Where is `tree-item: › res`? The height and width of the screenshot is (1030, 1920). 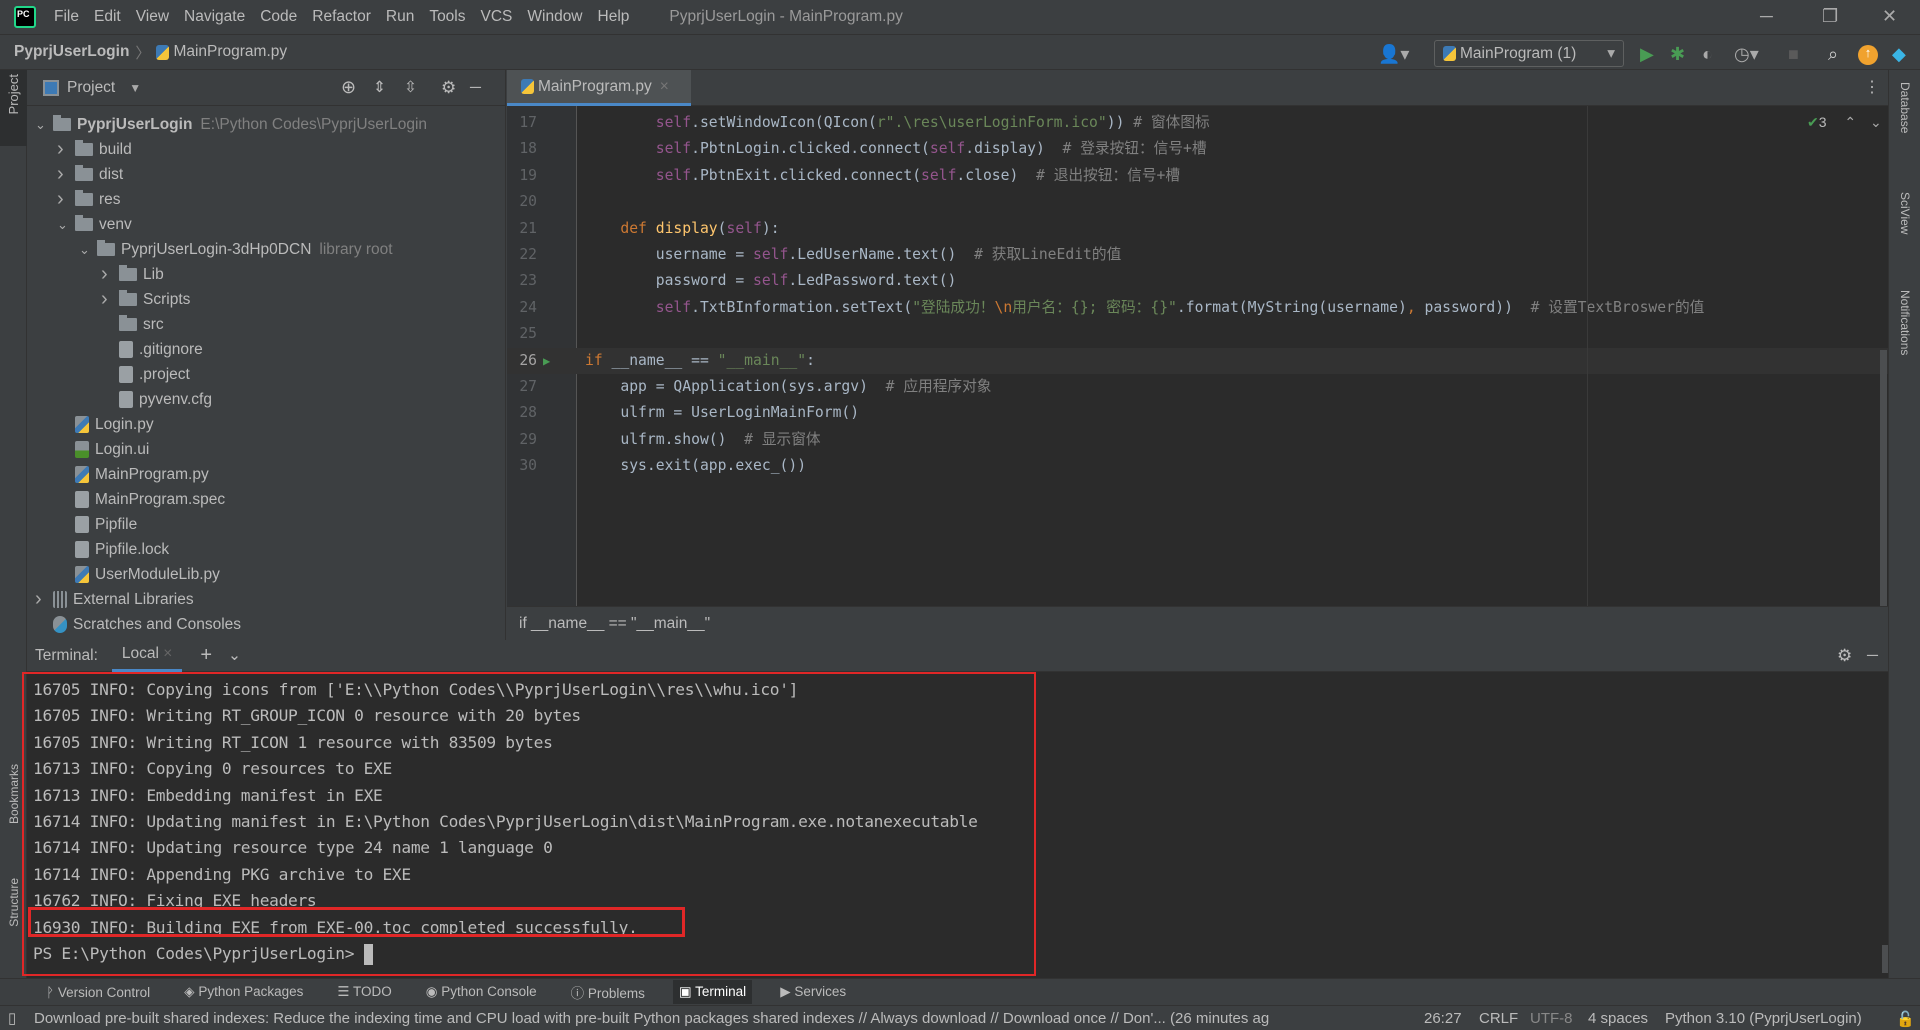
tree-item: › res is located at coordinates (89, 199).